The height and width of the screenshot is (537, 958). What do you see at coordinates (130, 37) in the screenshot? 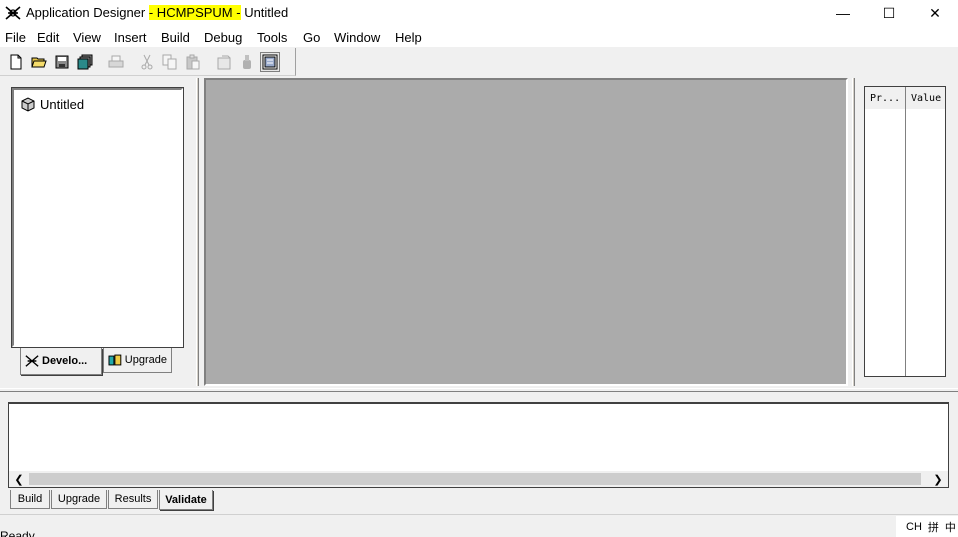
I see `menu-insert: Insert` at bounding box center [130, 37].